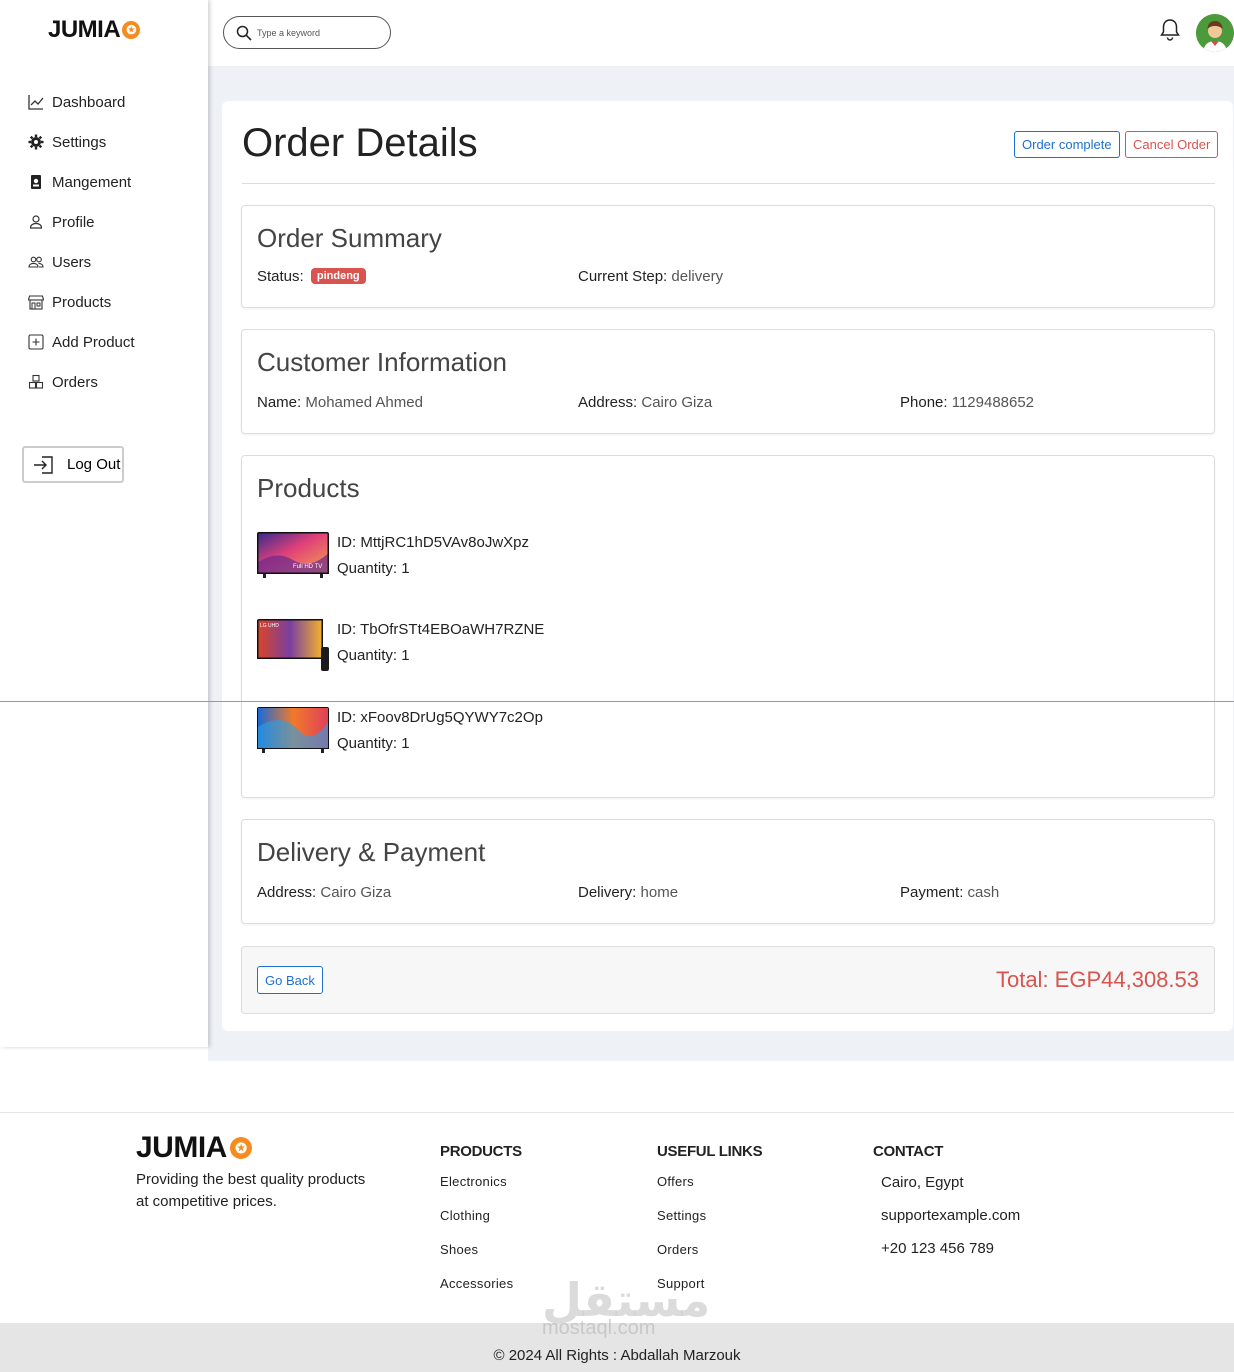 Image resolution: width=1234 pixels, height=1372 pixels. Describe the element at coordinates (677, 402) in the screenshot. I see `field-value: Cairo Giza` at that location.